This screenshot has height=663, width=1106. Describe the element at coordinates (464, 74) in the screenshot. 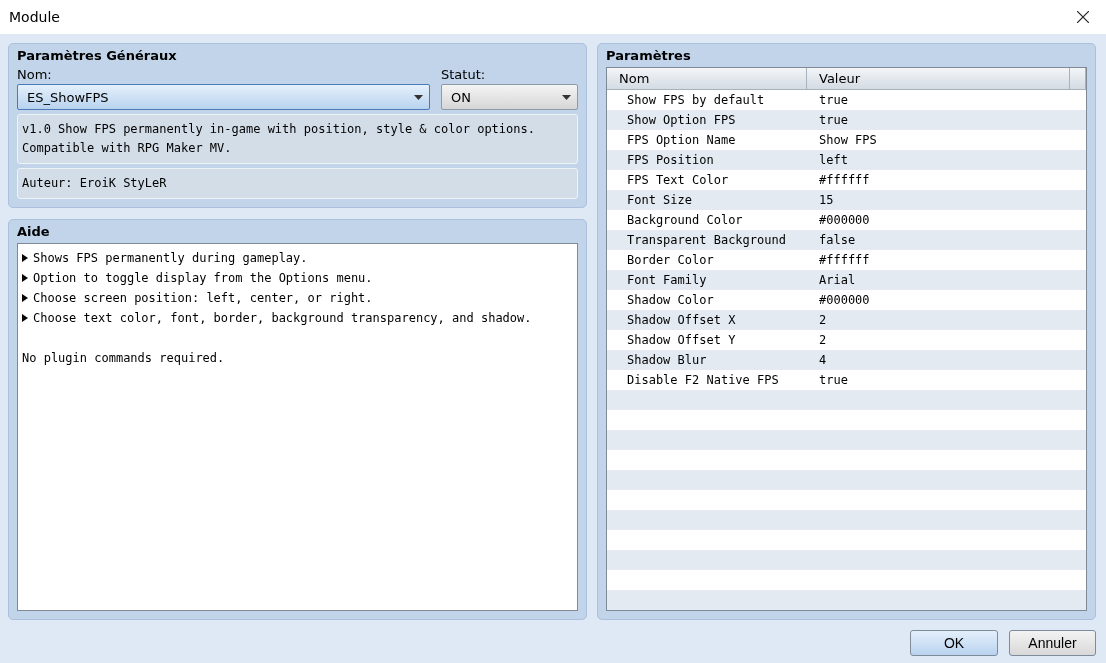

I see `field-label: Statut:` at that location.